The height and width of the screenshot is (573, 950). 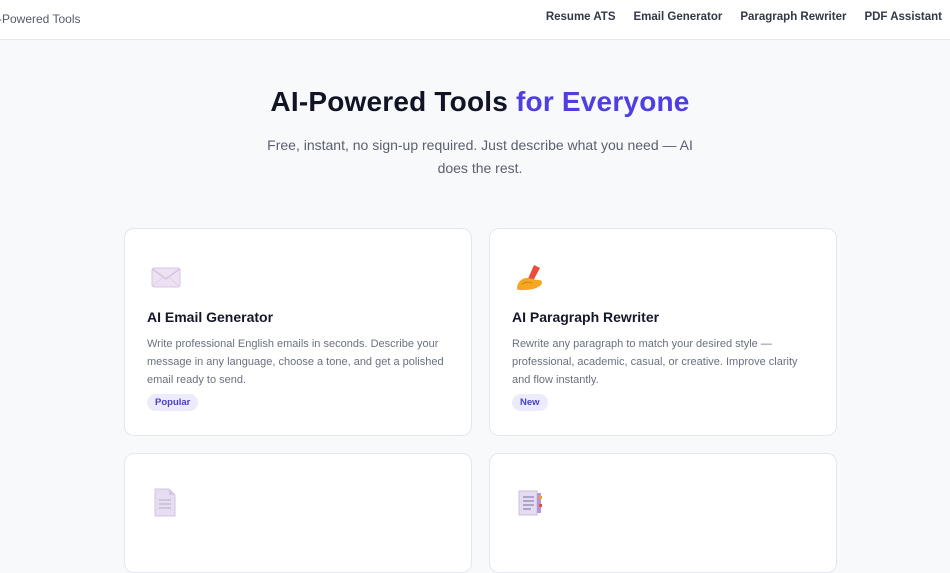 I want to click on popular-badge: Popular, so click(x=173, y=402).